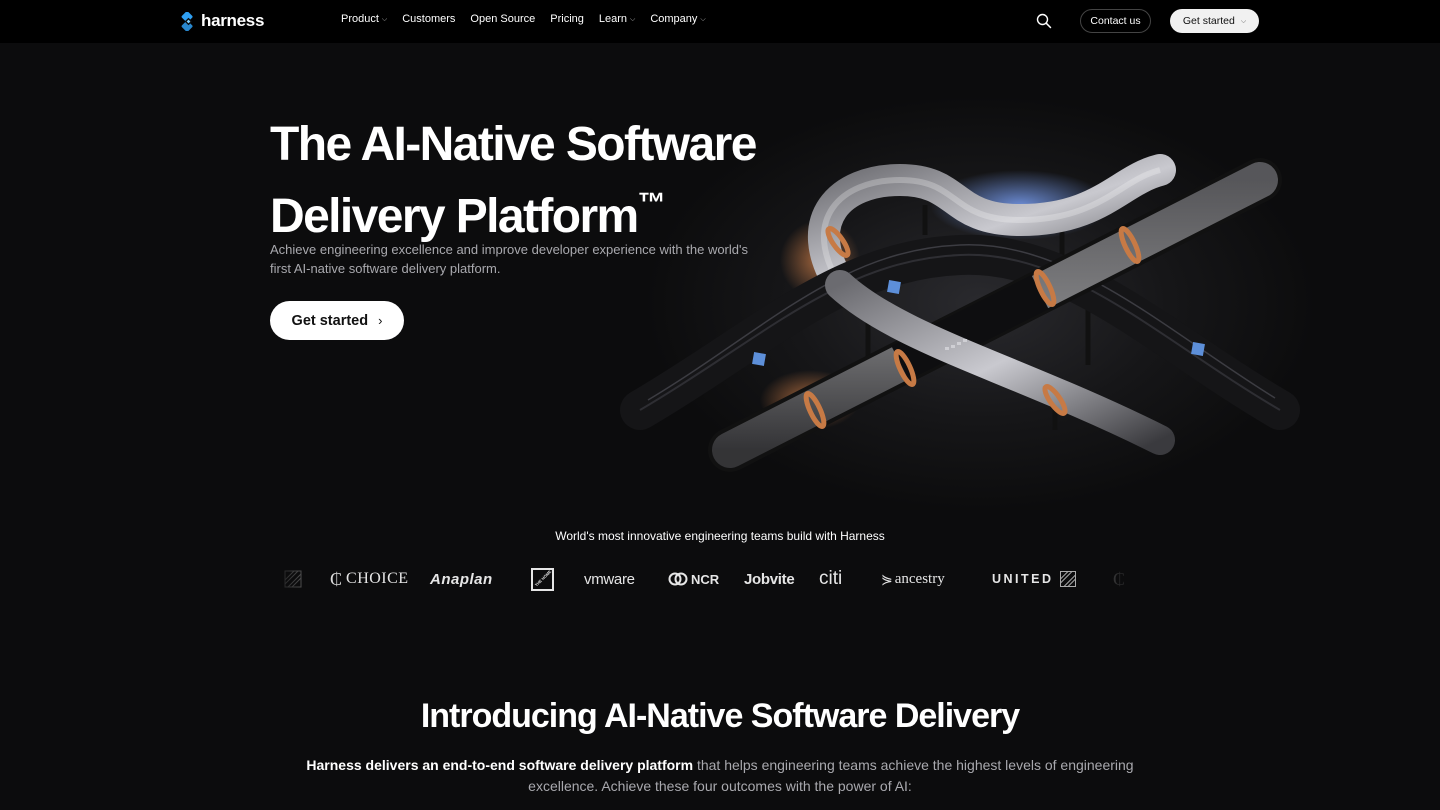 The height and width of the screenshot is (810, 1440). Describe the element at coordinates (336, 578) in the screenshot. I see `choice-hotels-mark-icon: ₵` at that location.